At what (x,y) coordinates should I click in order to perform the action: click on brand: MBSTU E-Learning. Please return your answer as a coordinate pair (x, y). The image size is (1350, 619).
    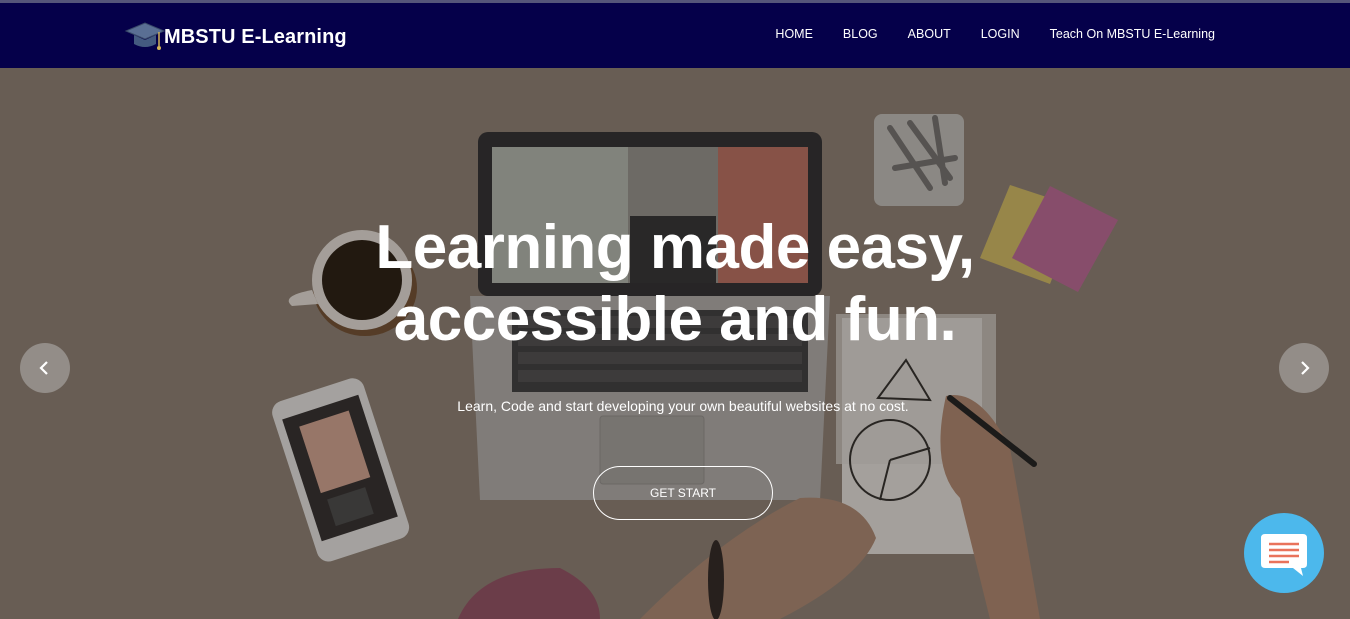
    Looking at the image, I should click on (235, 37).